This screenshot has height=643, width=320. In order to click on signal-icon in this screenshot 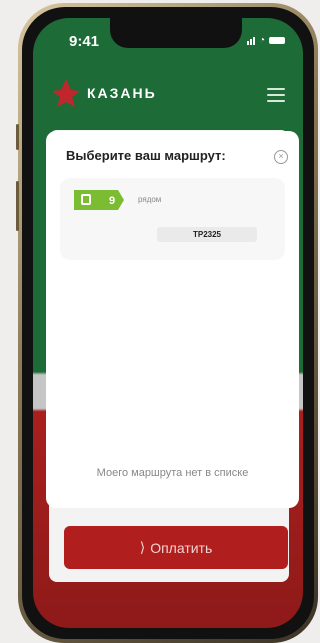, I will do `click(250, 40)`.